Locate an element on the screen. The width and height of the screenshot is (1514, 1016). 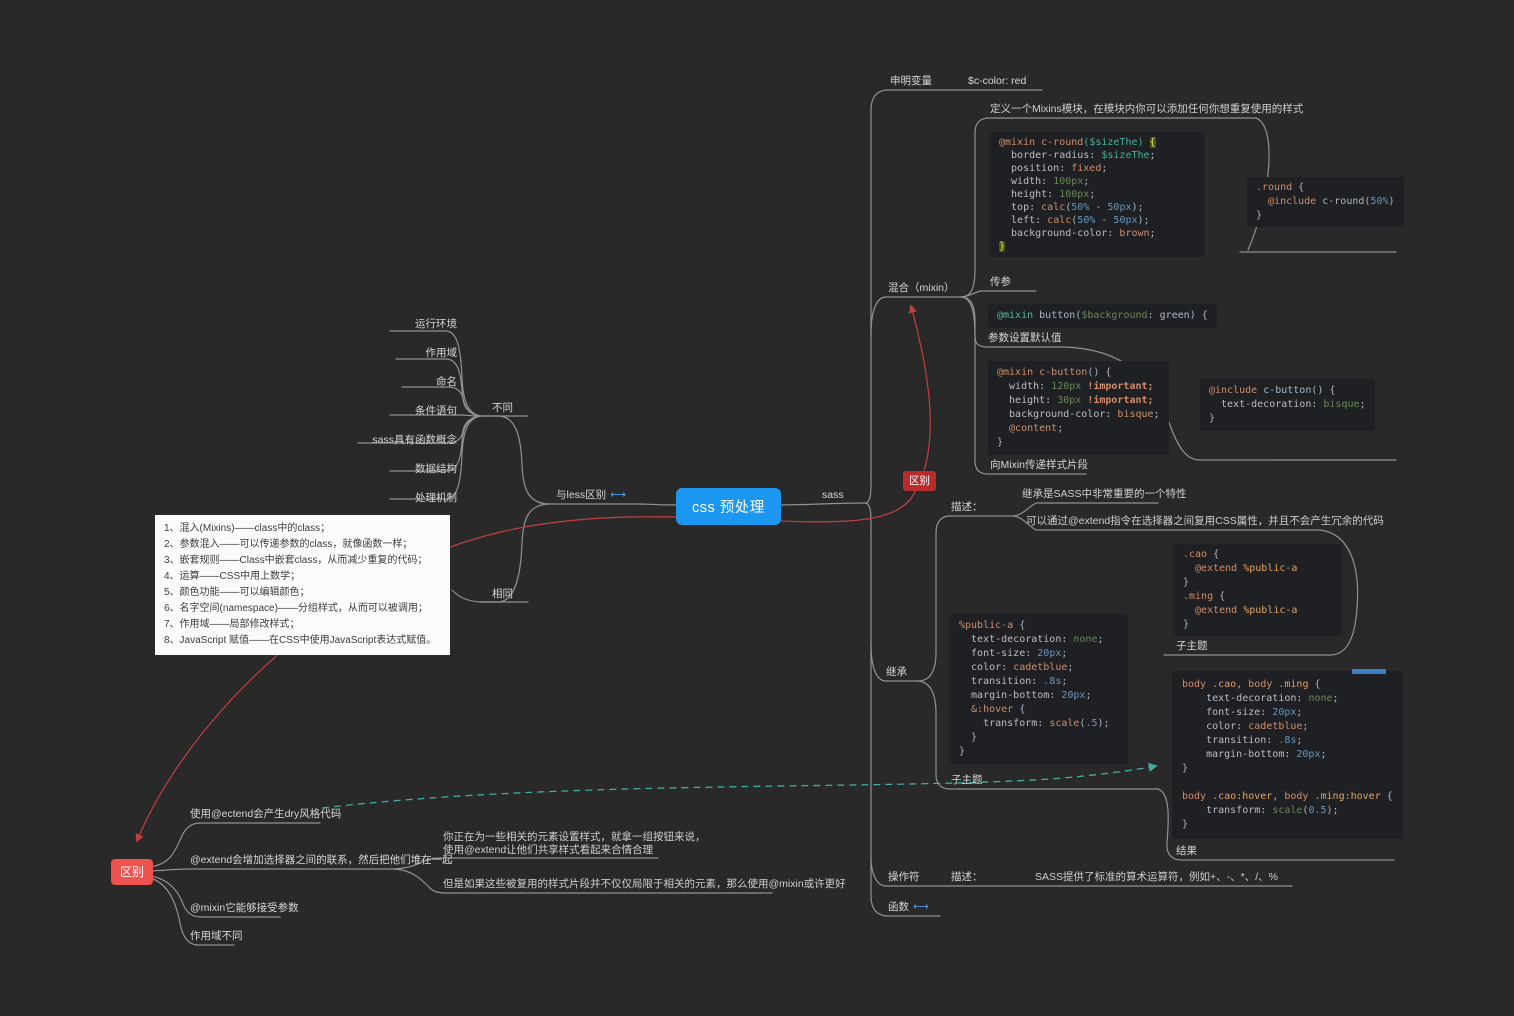
extend-usage-note-1-line2: 使用@extend让他们共享样式看起来合情合理 is located at coordinates (548, 850).